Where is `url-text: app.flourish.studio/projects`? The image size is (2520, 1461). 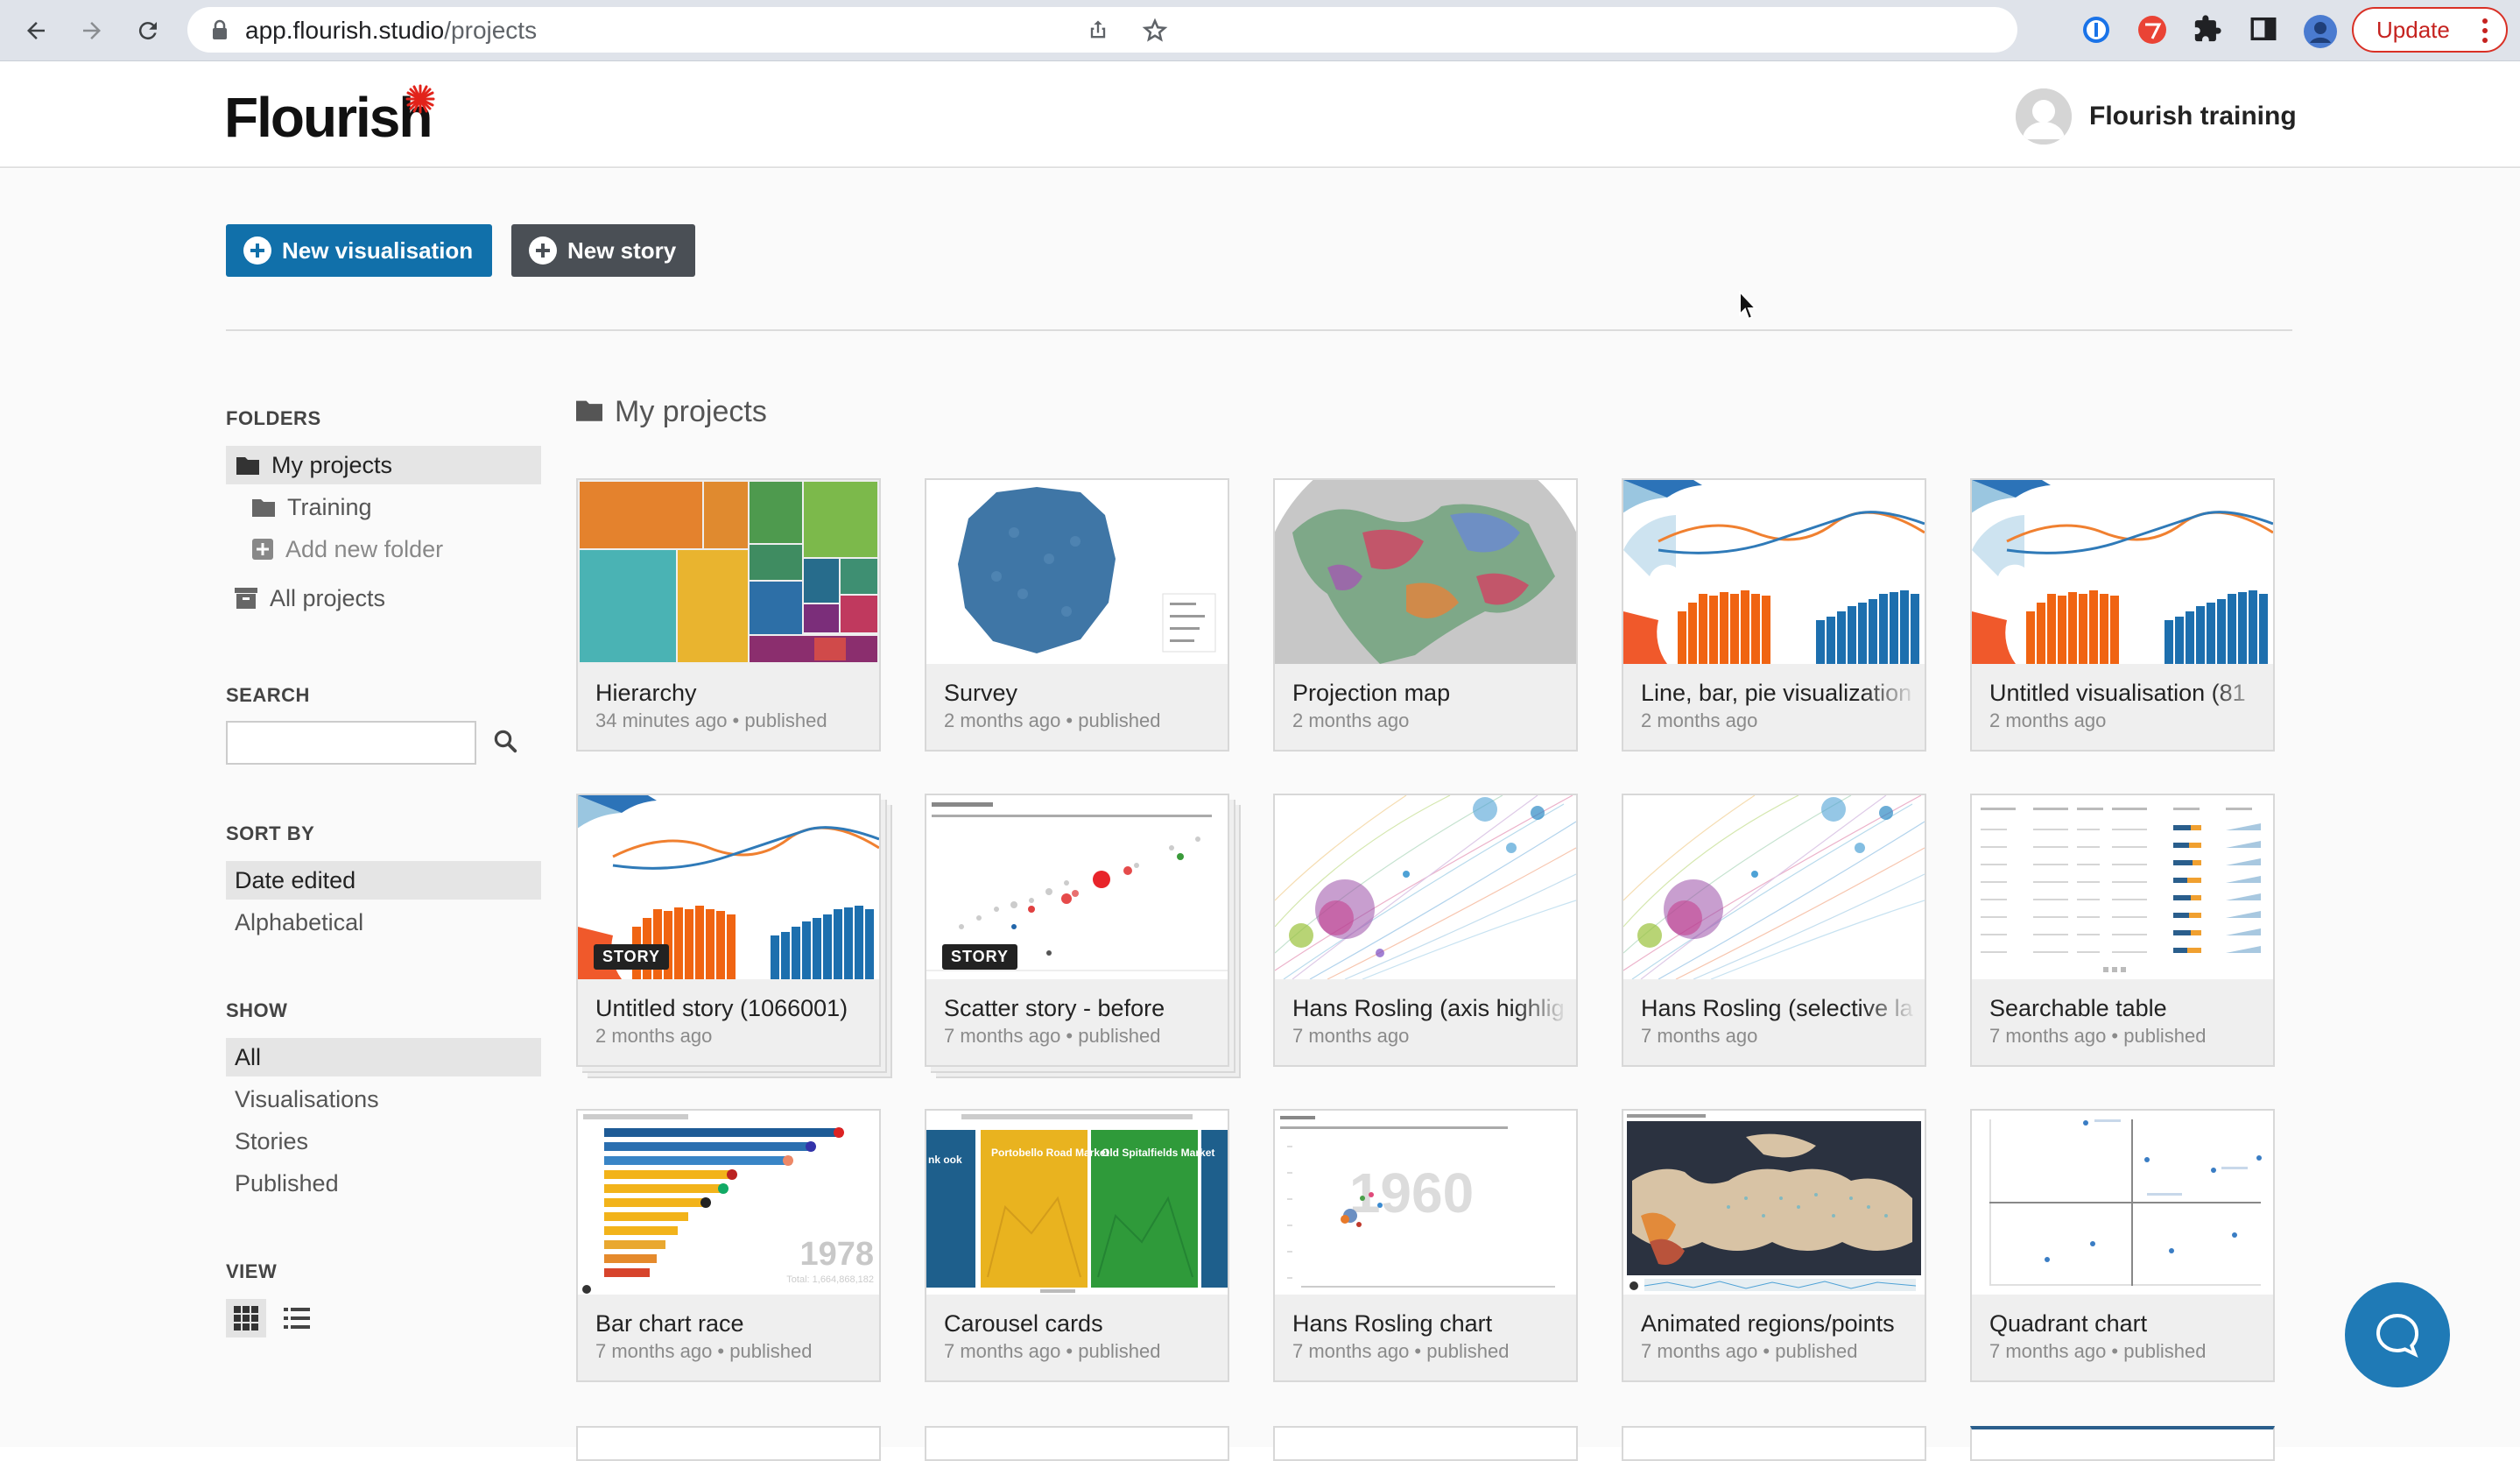
url-text: app.flourish.studio/projects is located at coordinates (391, 31).